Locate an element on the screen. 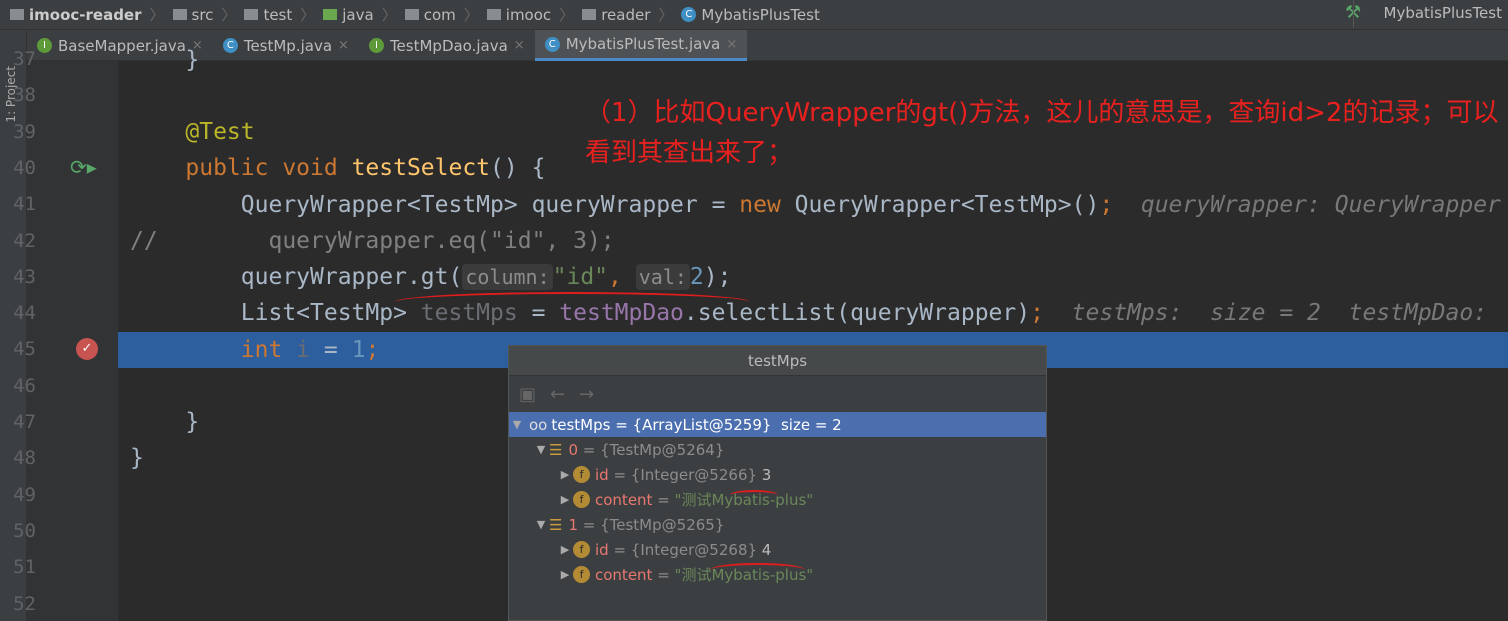 This screenshot has width=1508, height=621. line-number: 38 is located at coordinates (24, 95).